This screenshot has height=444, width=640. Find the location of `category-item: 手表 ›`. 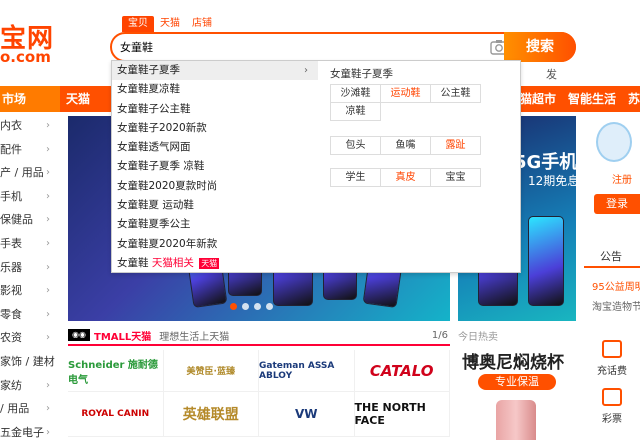

category-item: 手表 › is located at coordinates (30, 244).